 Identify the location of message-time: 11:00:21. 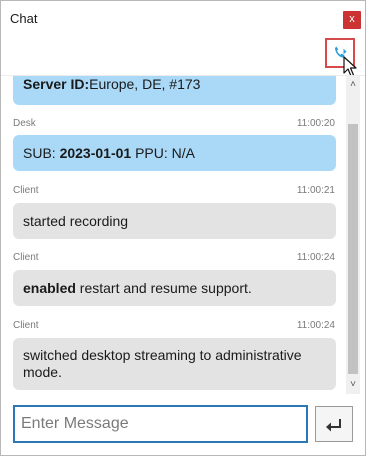
(315, 190).